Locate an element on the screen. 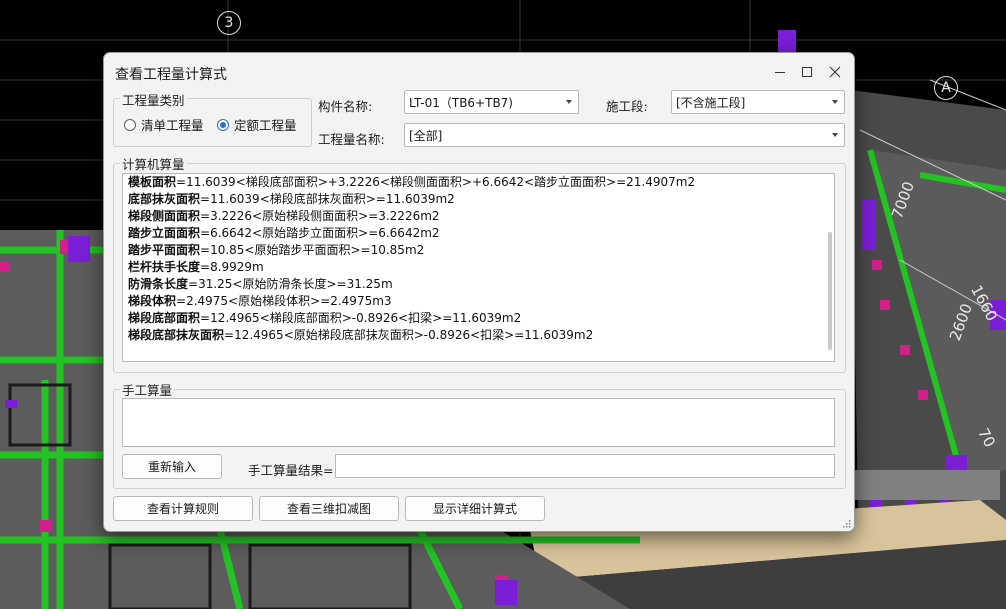  calc-line-name: 梯段侧面面积 is located at coordinates (164, 216).